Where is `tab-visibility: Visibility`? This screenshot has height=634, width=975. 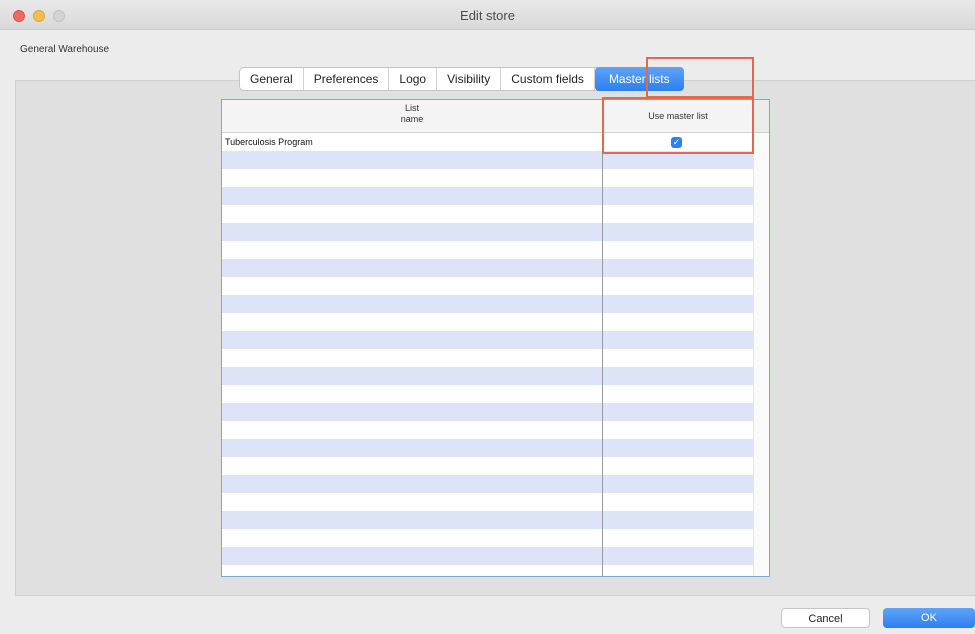
tab-visibility: Visibility is located at coordinates (469, 79).